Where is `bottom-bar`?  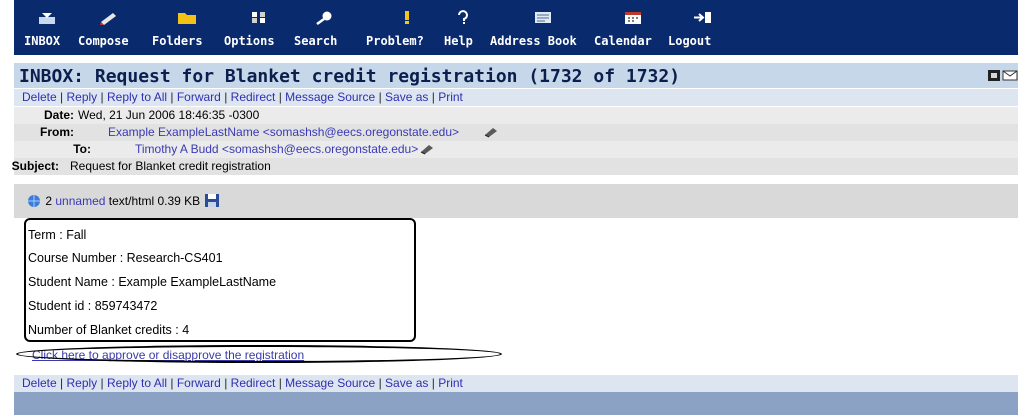
bottom-bar is located at coordinates (516, 403).